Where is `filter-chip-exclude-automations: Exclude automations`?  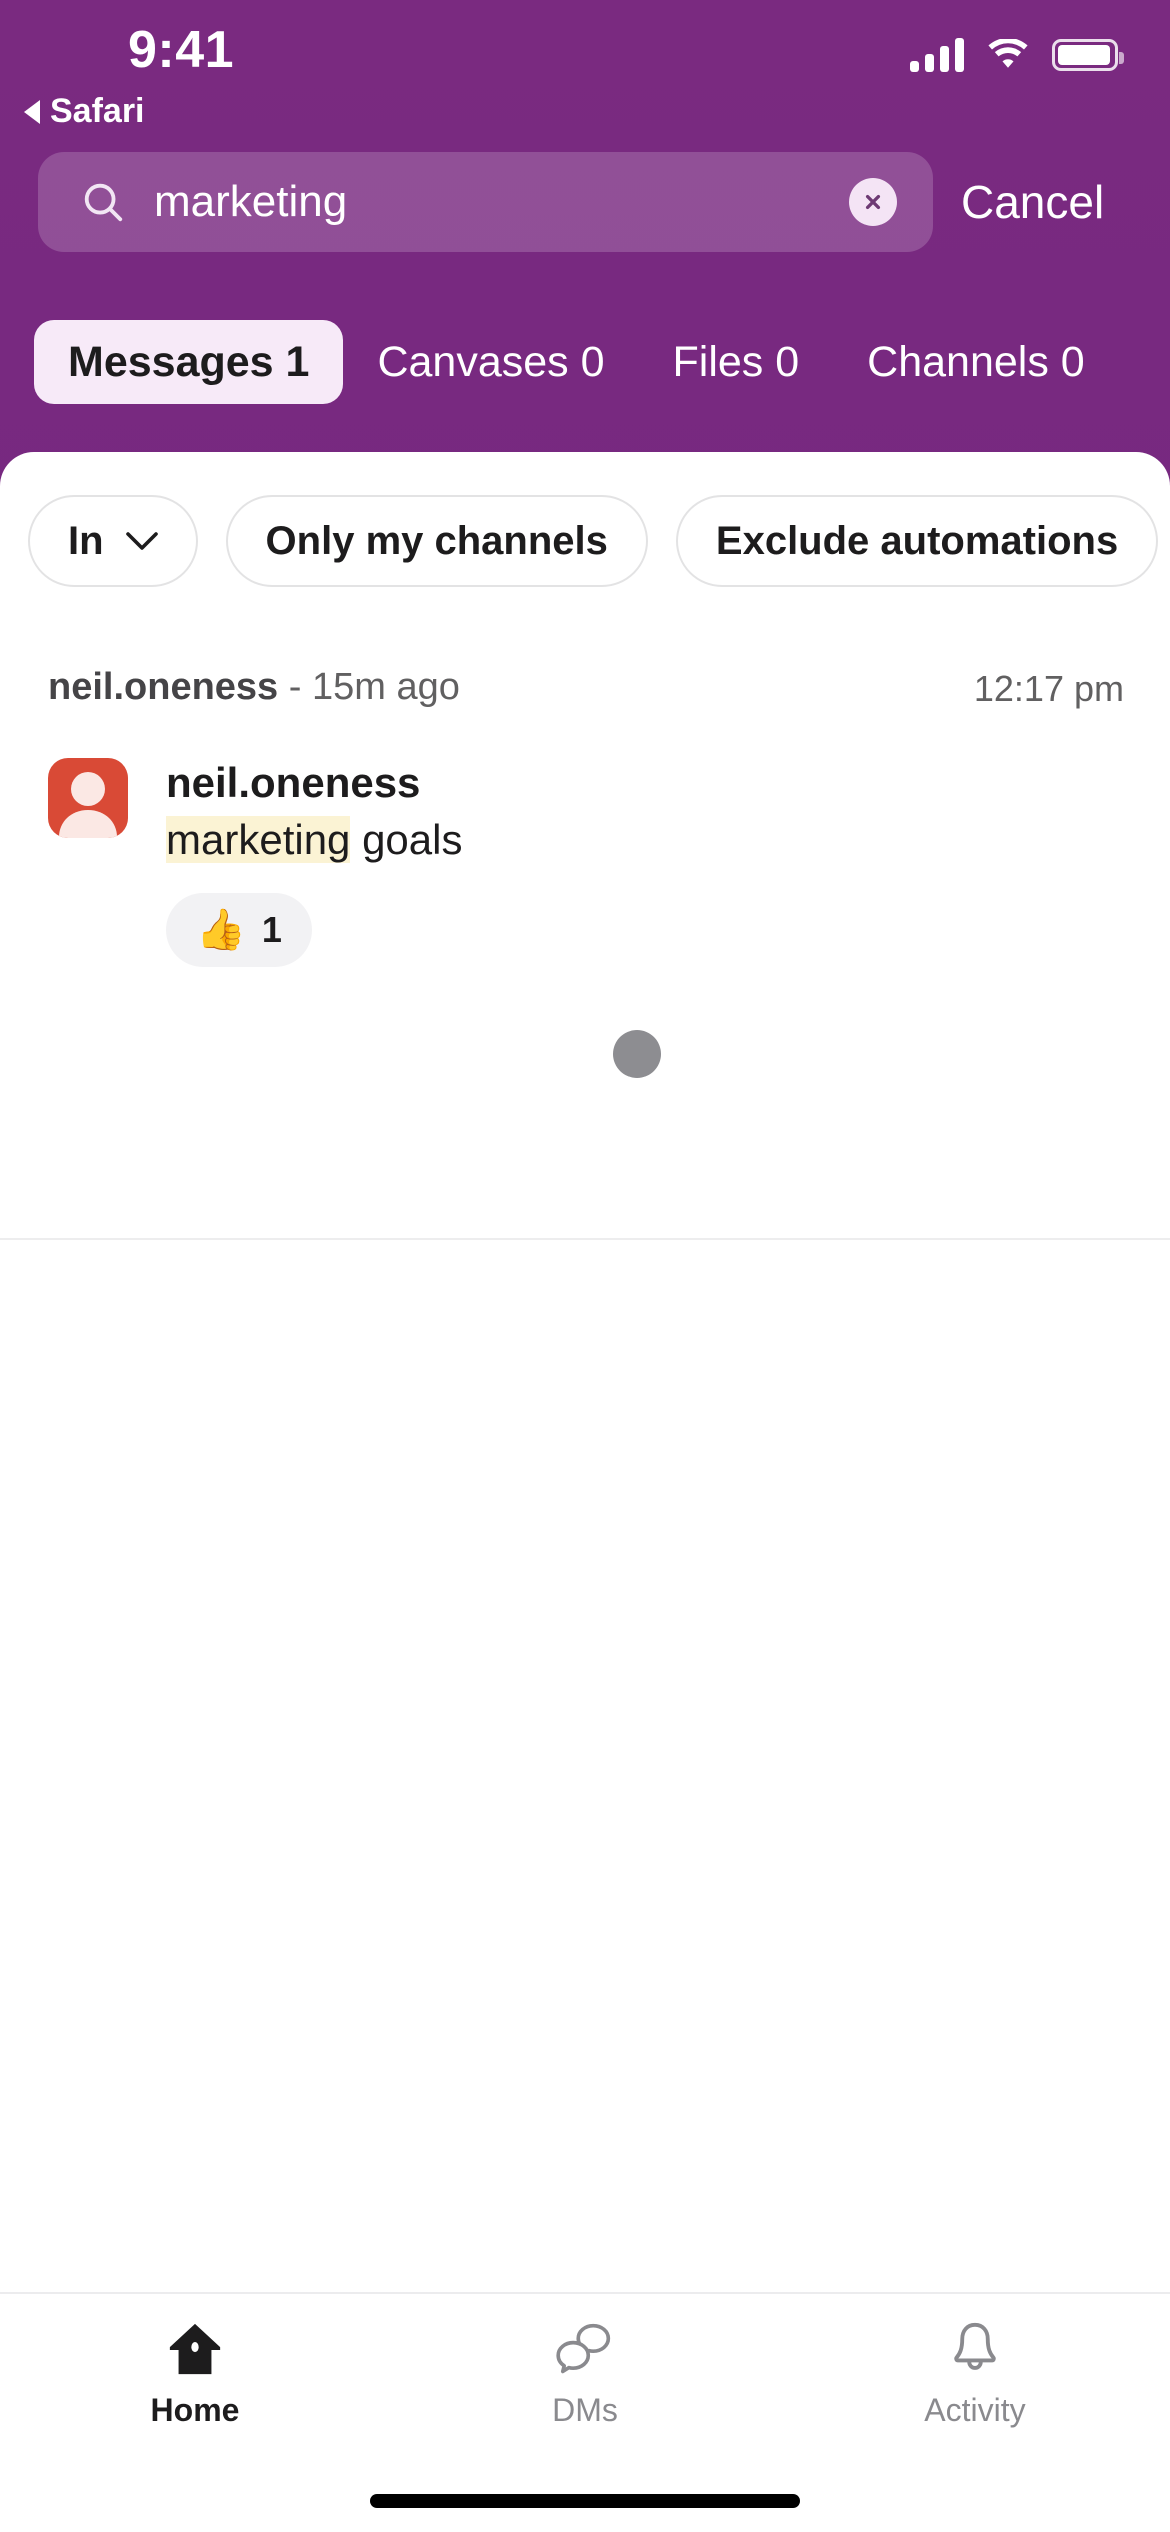 filter-chip-exclude-automations: Exclude automations is located at coordinates (917, 541).